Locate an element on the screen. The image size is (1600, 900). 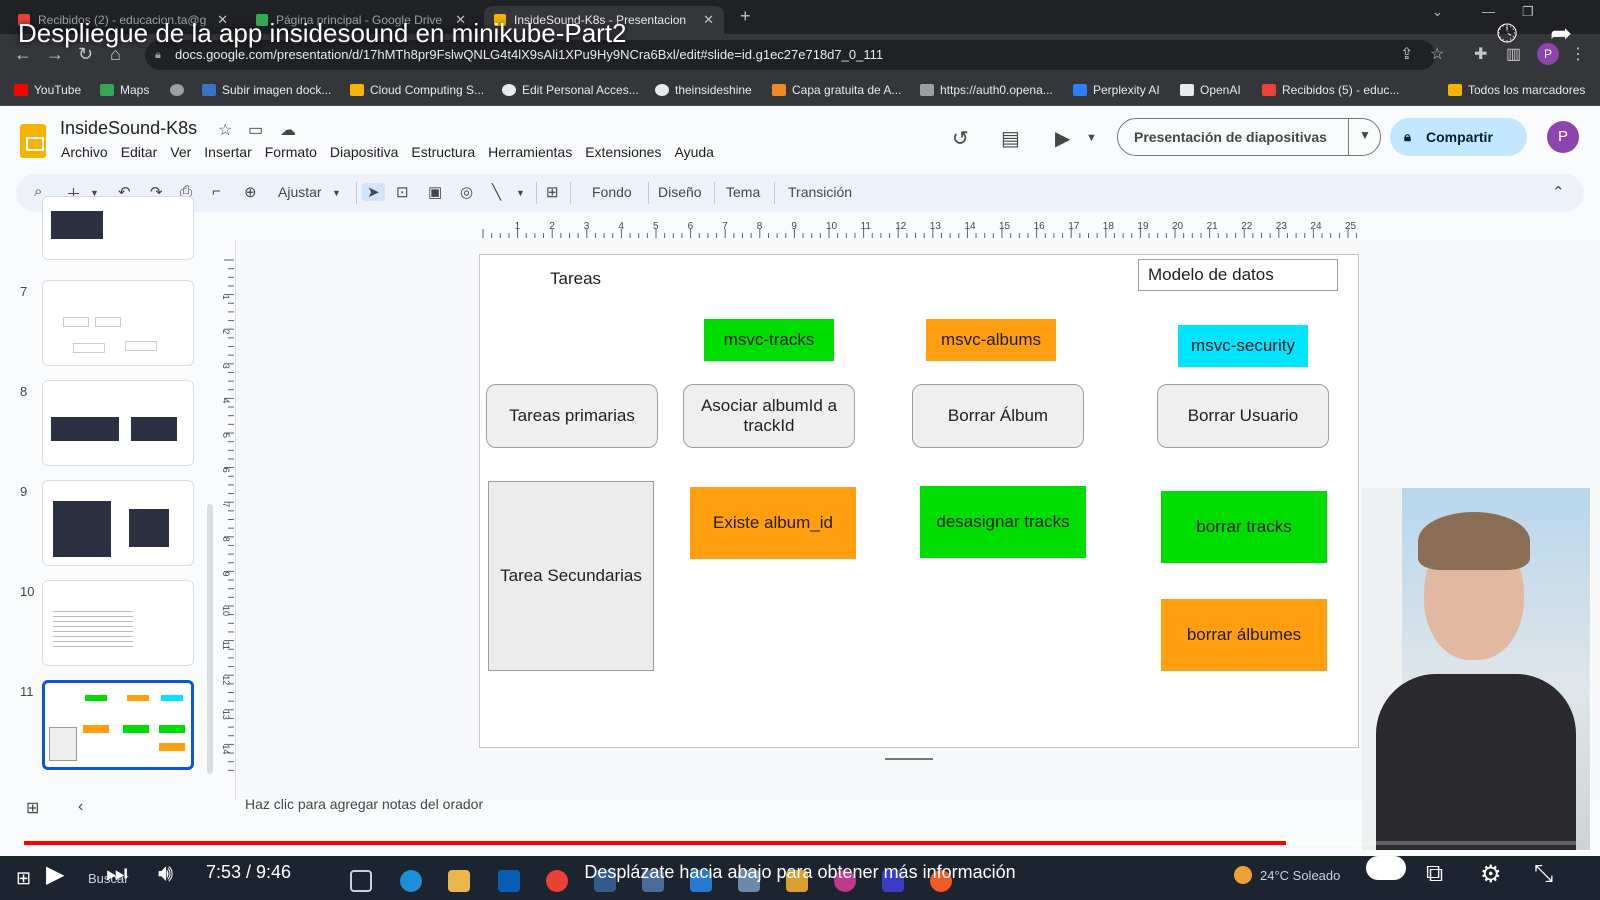
menu-editar: Editar is located at coordinates (139, 154).